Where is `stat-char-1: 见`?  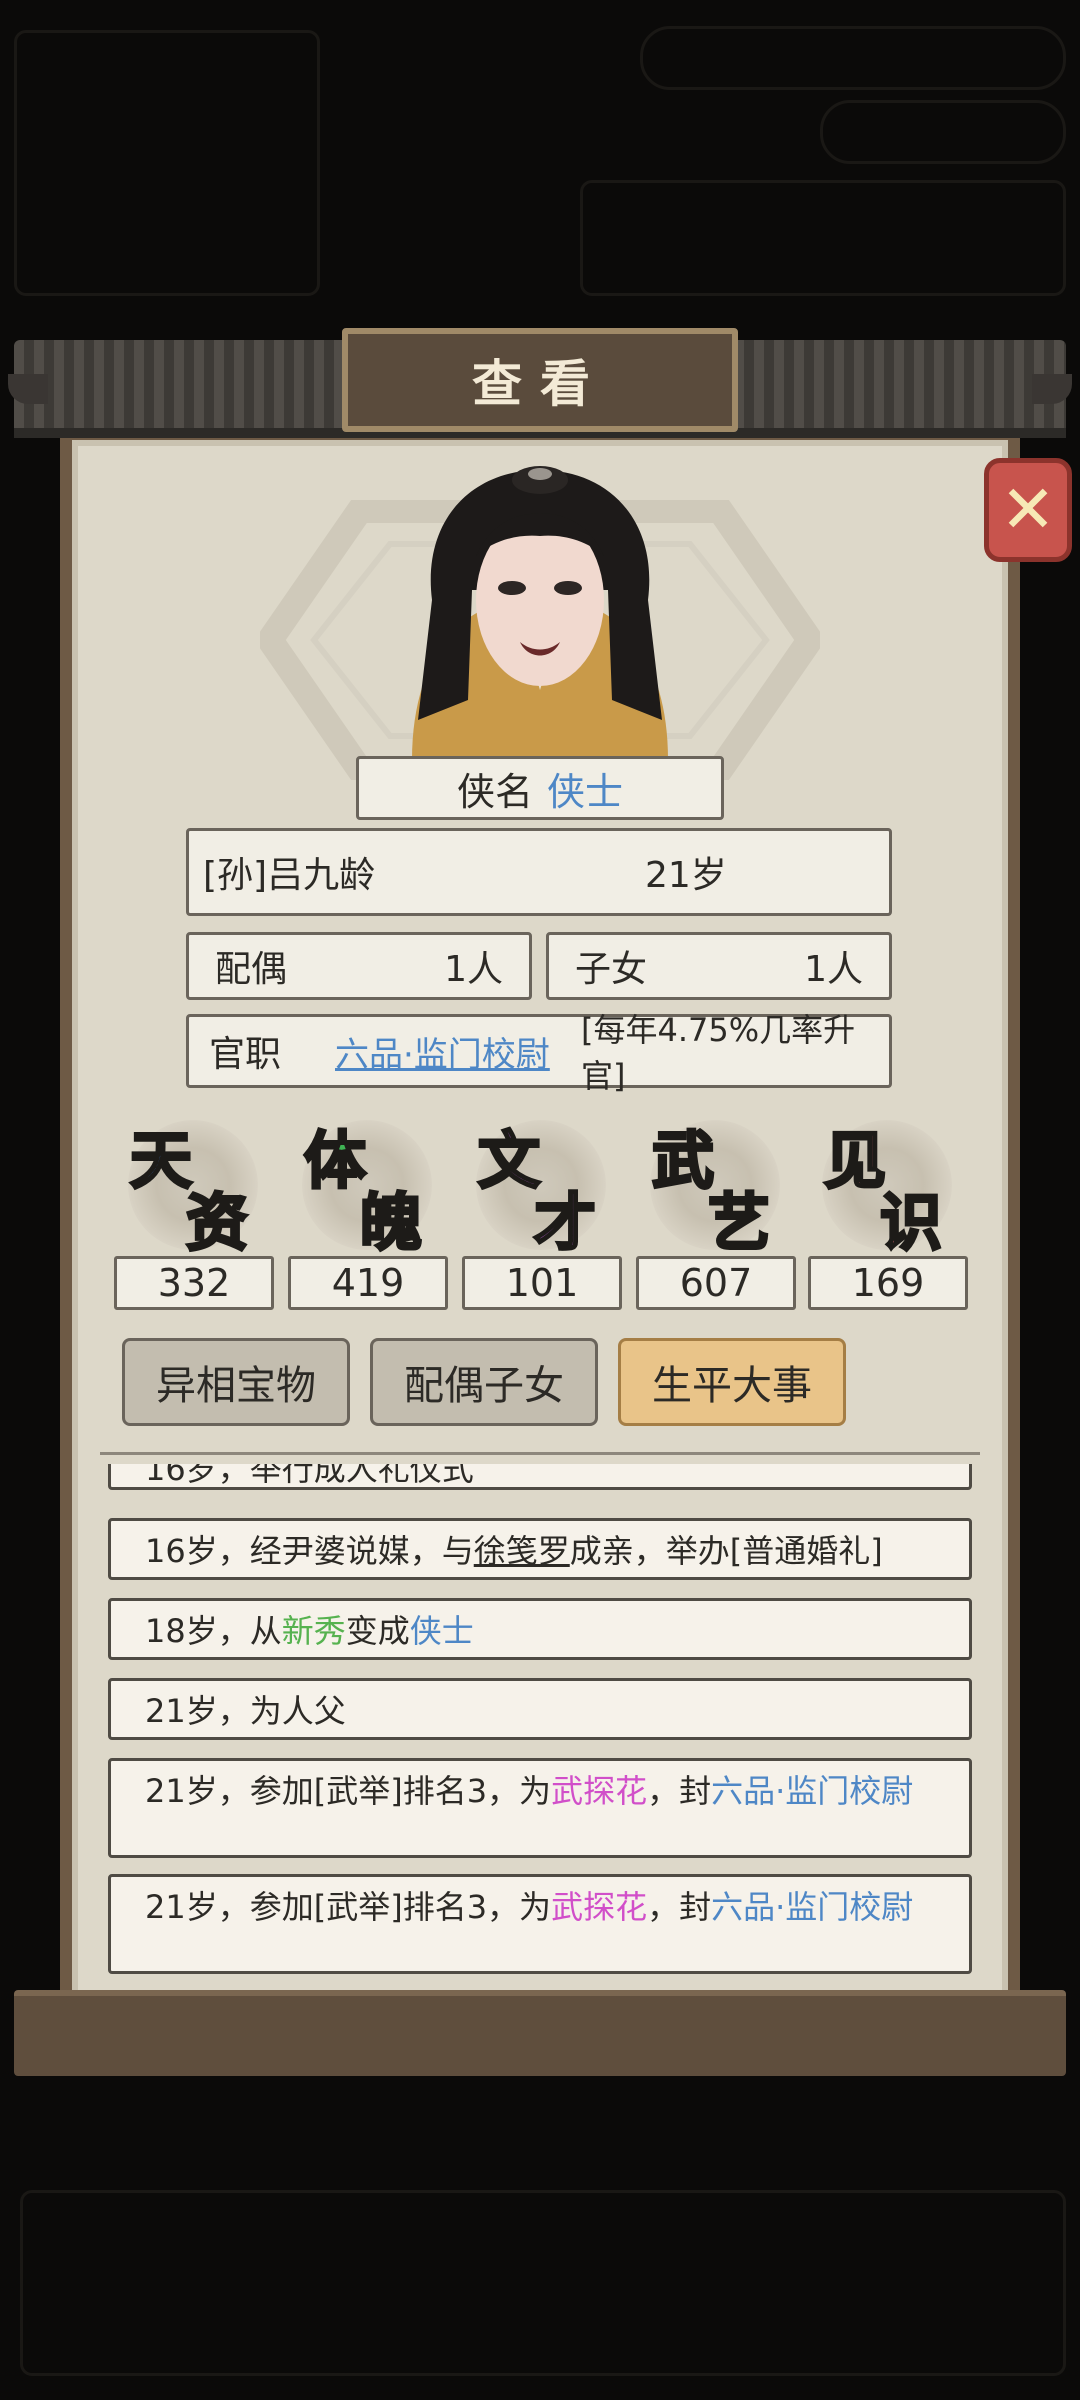
stat-char-1: 见 is located at coordinates (854, 1161).